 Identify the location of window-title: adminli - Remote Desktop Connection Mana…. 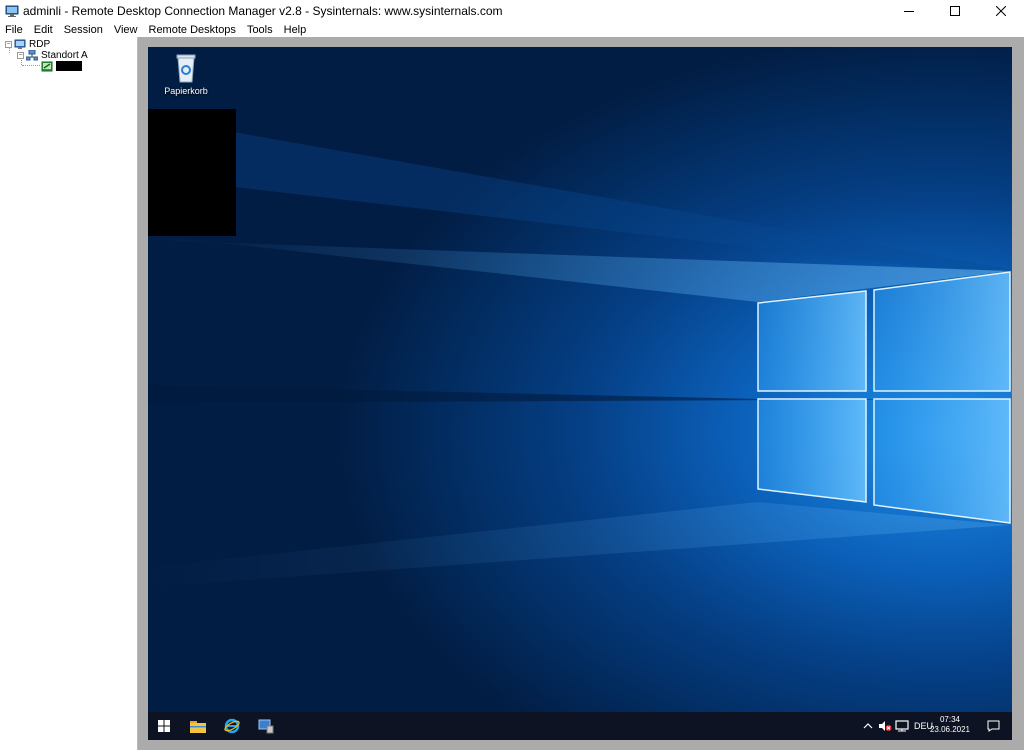
(263, 11).